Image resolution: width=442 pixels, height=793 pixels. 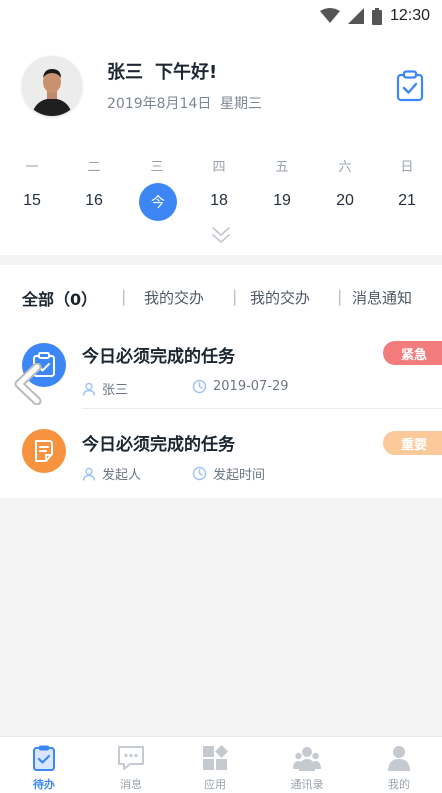 I want to click on task-date-value: 发起时间, so click(x=239, y=475).